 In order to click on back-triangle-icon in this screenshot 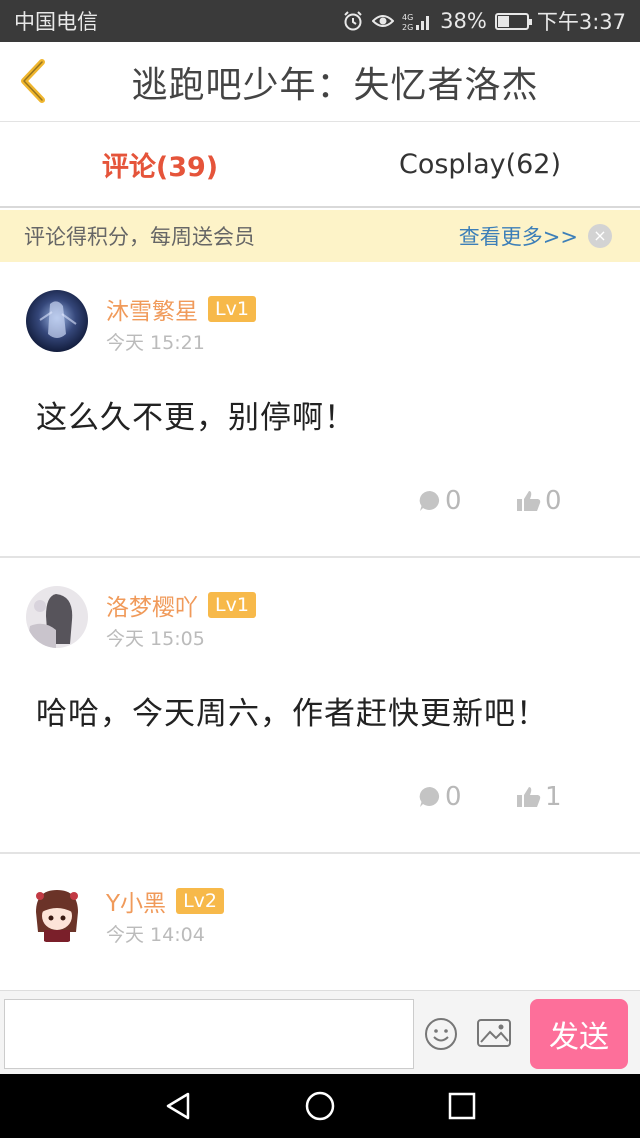, I will do `click(178, 1106)`.